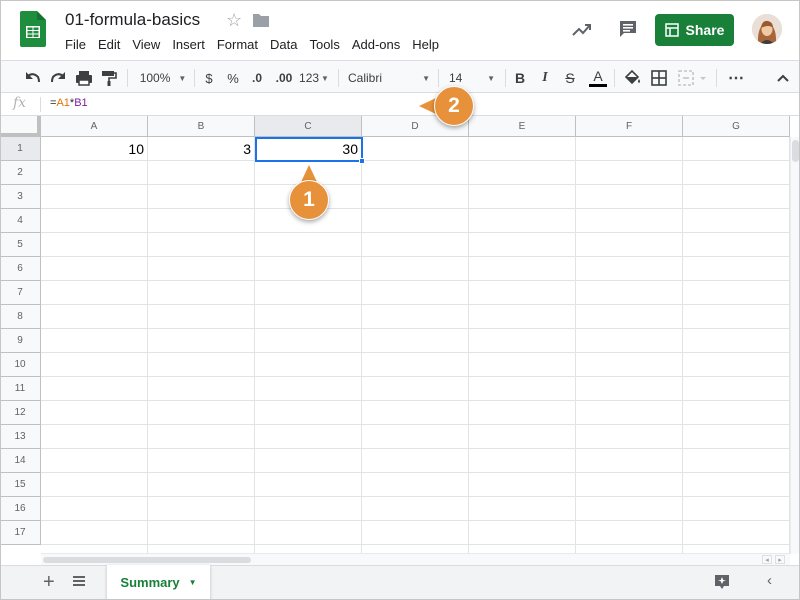 Image resolution: width=800 pixels, height=600 pixels. Describe the element at coordinates (75, 44) in the screenshot. I see `menu-file: File` at that location.